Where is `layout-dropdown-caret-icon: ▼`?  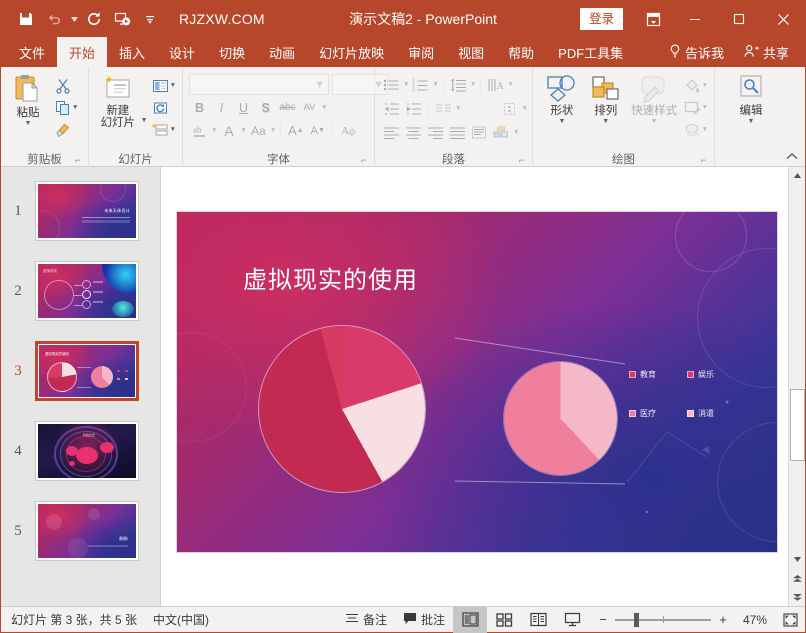
layout-dropdown-caret-icon: ▼ is located at coordinates (173, 85).